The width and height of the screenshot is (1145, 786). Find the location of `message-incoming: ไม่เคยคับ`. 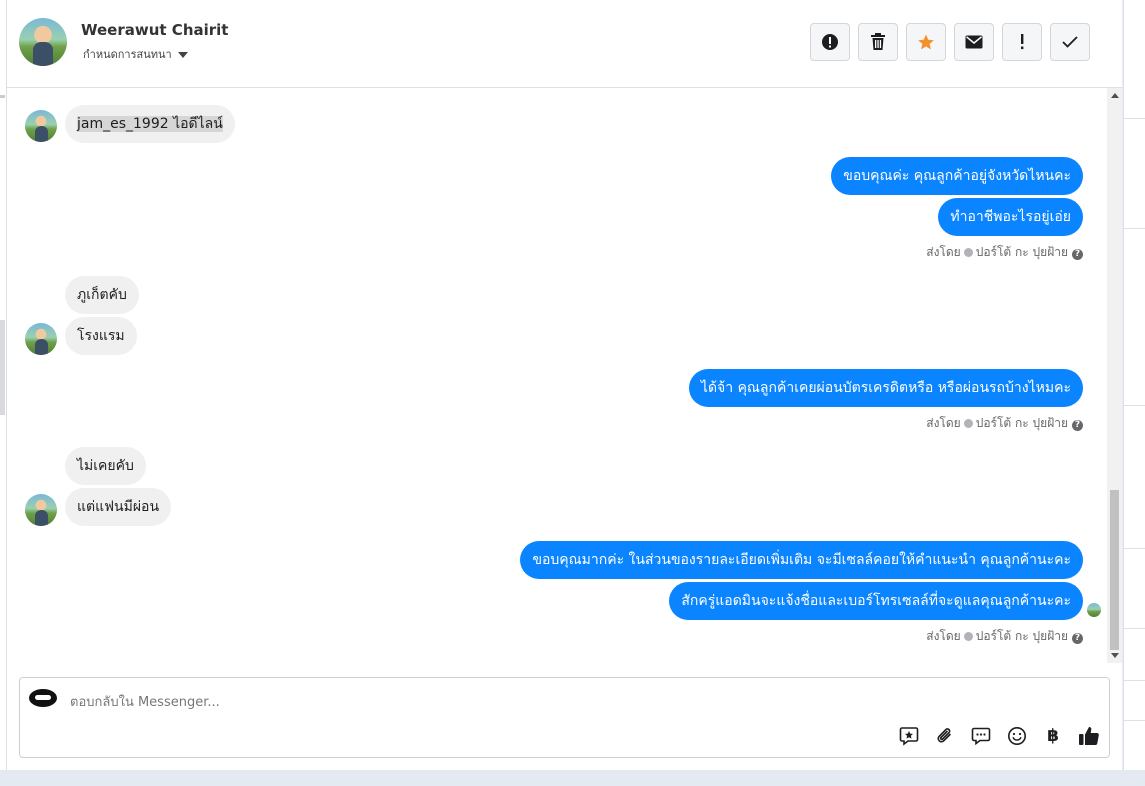

message-incoming: ไม่เคยคับ is located at coordinates (105, 466).